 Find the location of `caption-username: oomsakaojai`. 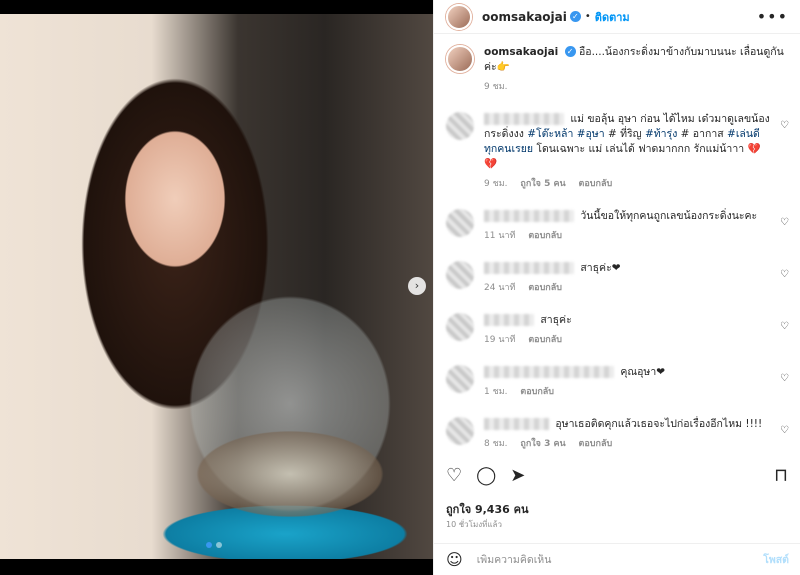

caption-username: oomsakaojai is located at coordinates (521, 52).